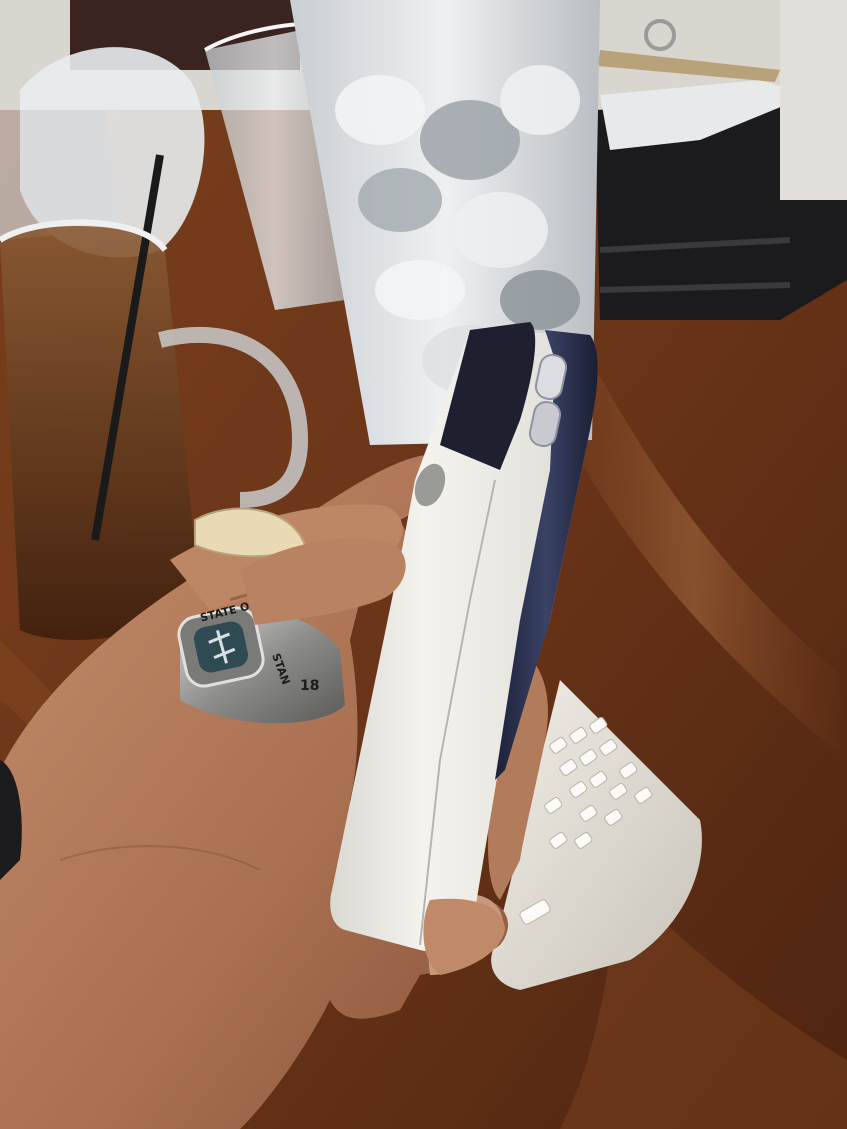 This screenshot has width=847, height=1129. What do you see at coordinates (309, 686) in the screenshot?
I see `class-ring-engraving: 18` at bounding box center [309, 686].